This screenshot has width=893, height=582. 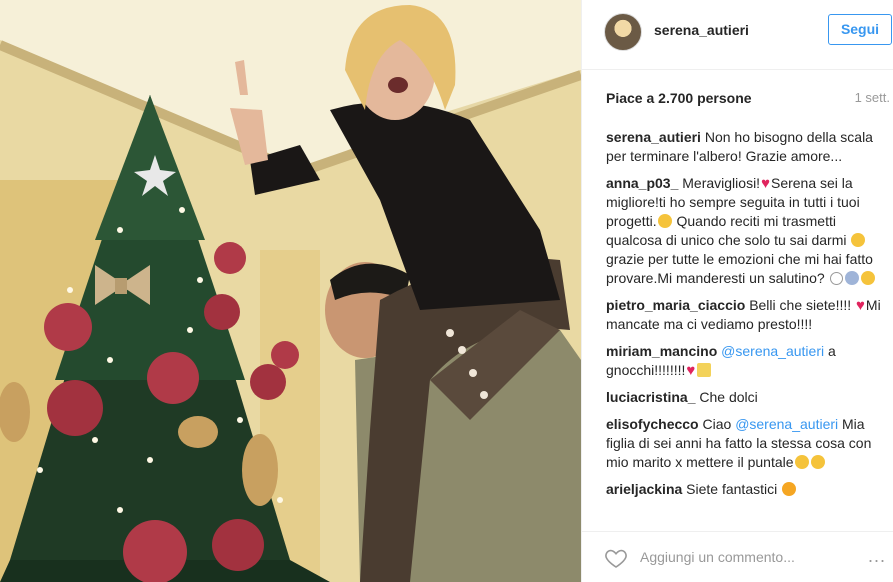 What do you see at coordinates (789, 489) in the screenshot?
I see `heart-eyes-emoji-icon` at bounding box center [789, 489].